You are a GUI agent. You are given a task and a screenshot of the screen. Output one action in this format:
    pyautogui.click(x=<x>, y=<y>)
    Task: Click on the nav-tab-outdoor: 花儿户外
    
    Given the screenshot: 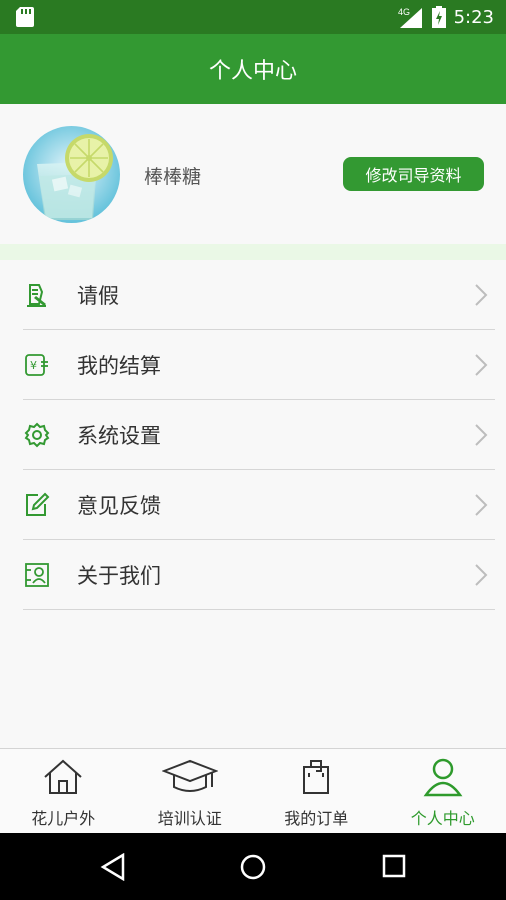 What is the action you would take?
    pyautogui.click(x=63, y=791)
    